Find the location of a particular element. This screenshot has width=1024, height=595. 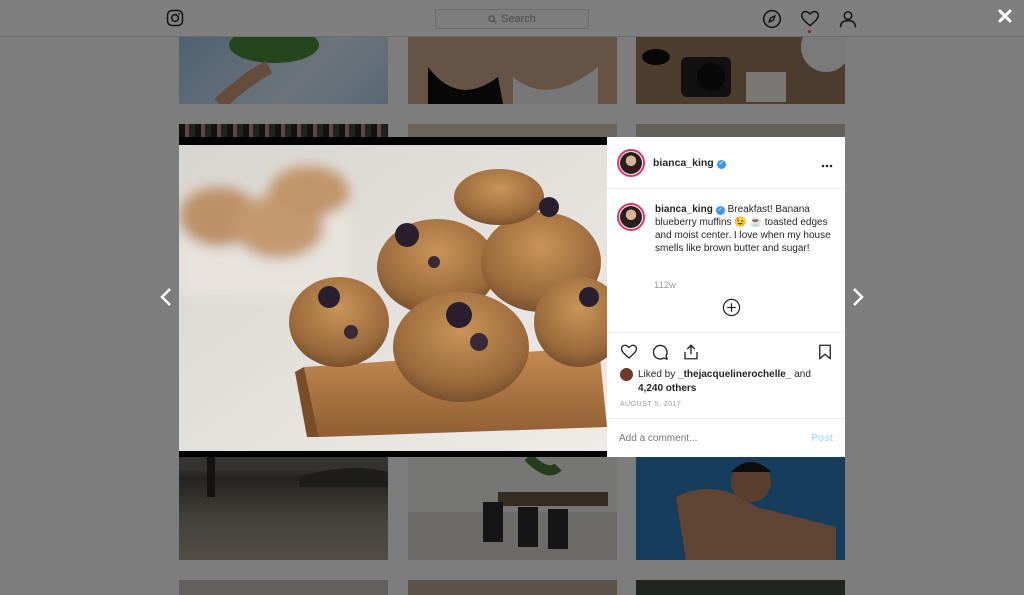

close-icon is located at coordinates (1005, 16).